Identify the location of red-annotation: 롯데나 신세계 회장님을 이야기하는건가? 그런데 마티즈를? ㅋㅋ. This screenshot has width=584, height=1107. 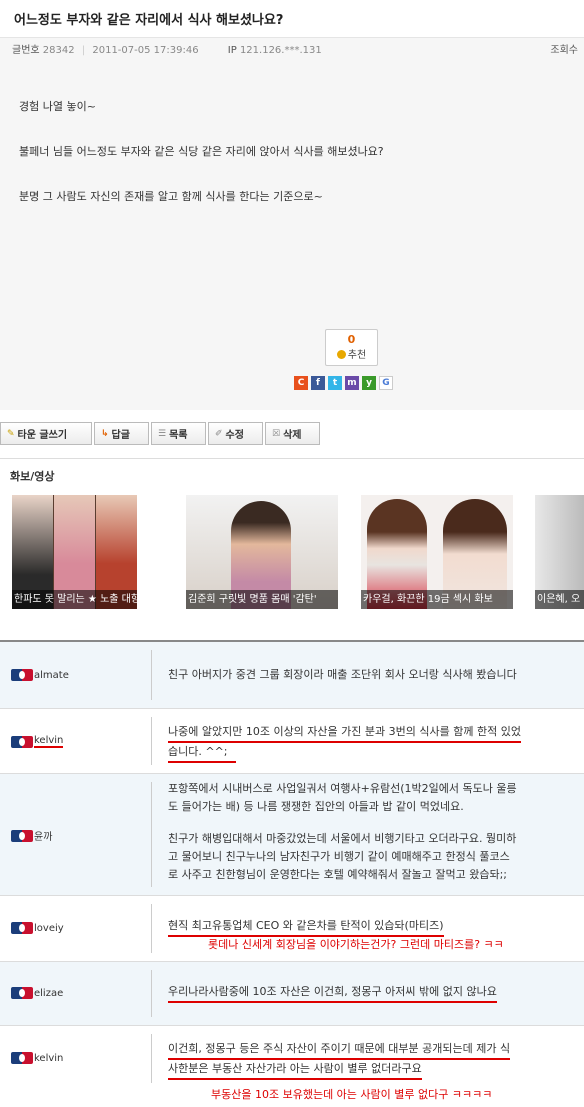
(356, 944).